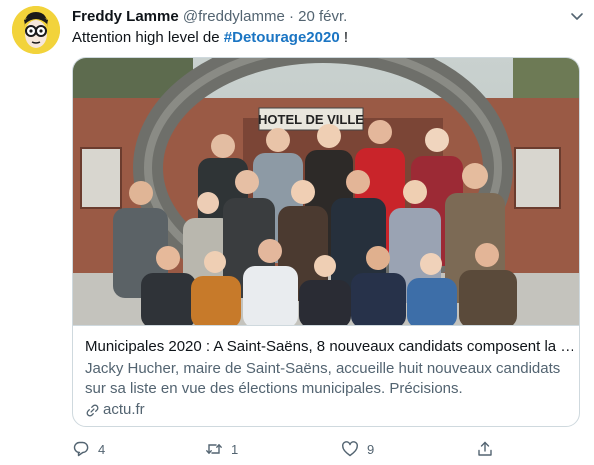  I want to click on retweet-button: 1, so click(221, 449).